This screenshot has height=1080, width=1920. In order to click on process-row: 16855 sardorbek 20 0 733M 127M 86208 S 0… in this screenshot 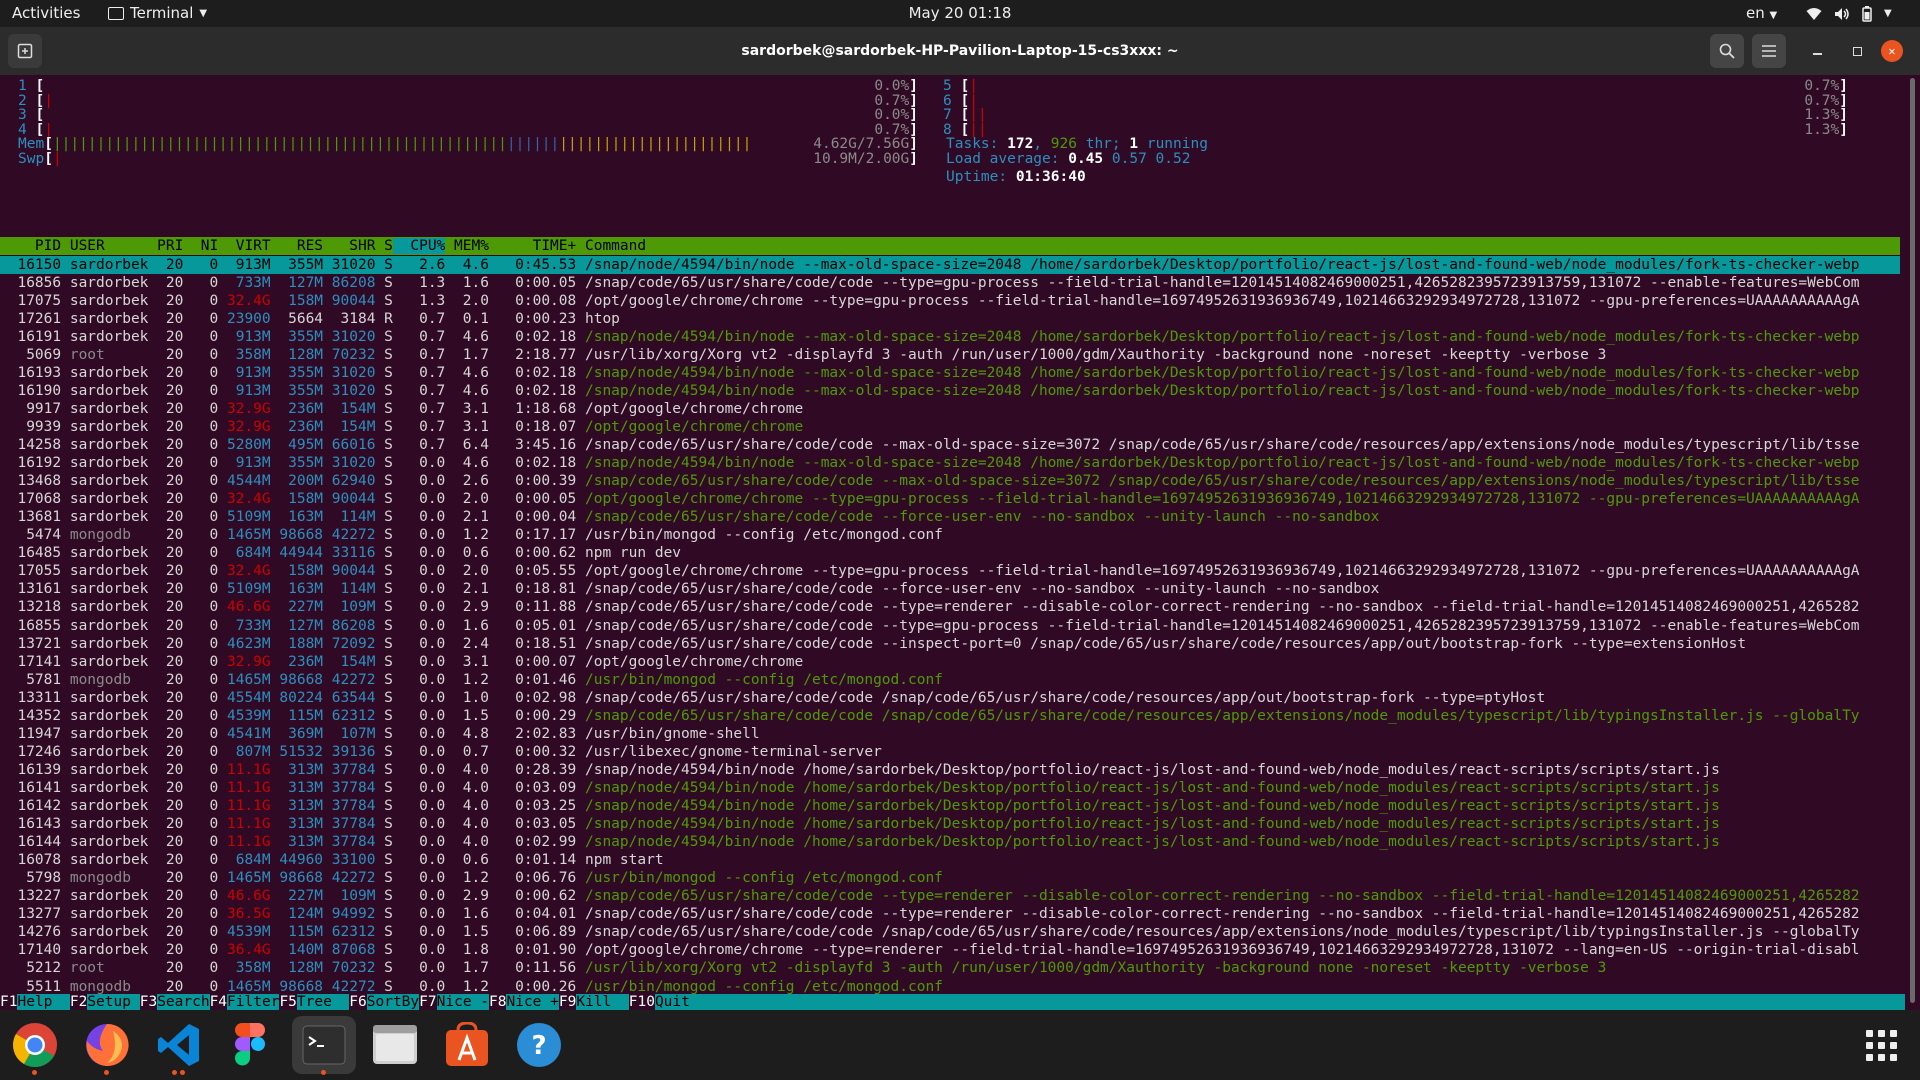, I will do `click(950, 626)`.